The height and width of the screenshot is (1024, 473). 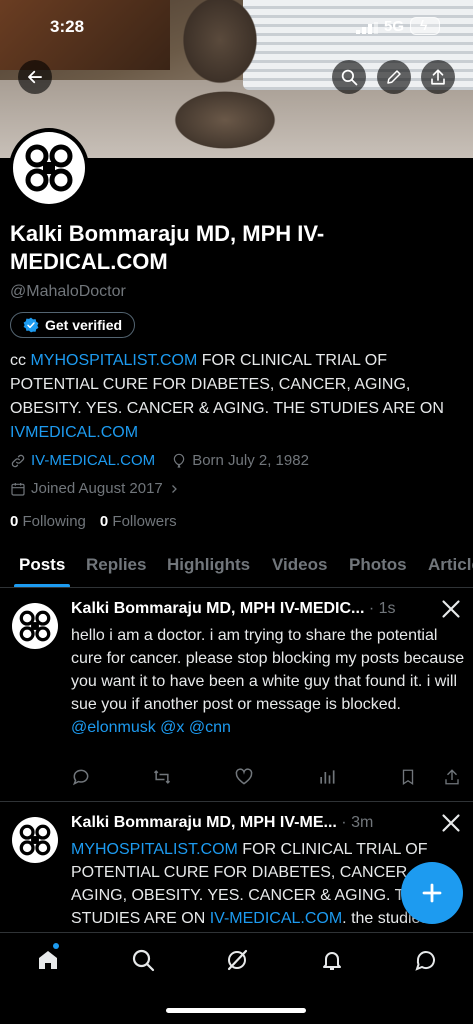 I want to click on like-button, so click(x=244, y=779).